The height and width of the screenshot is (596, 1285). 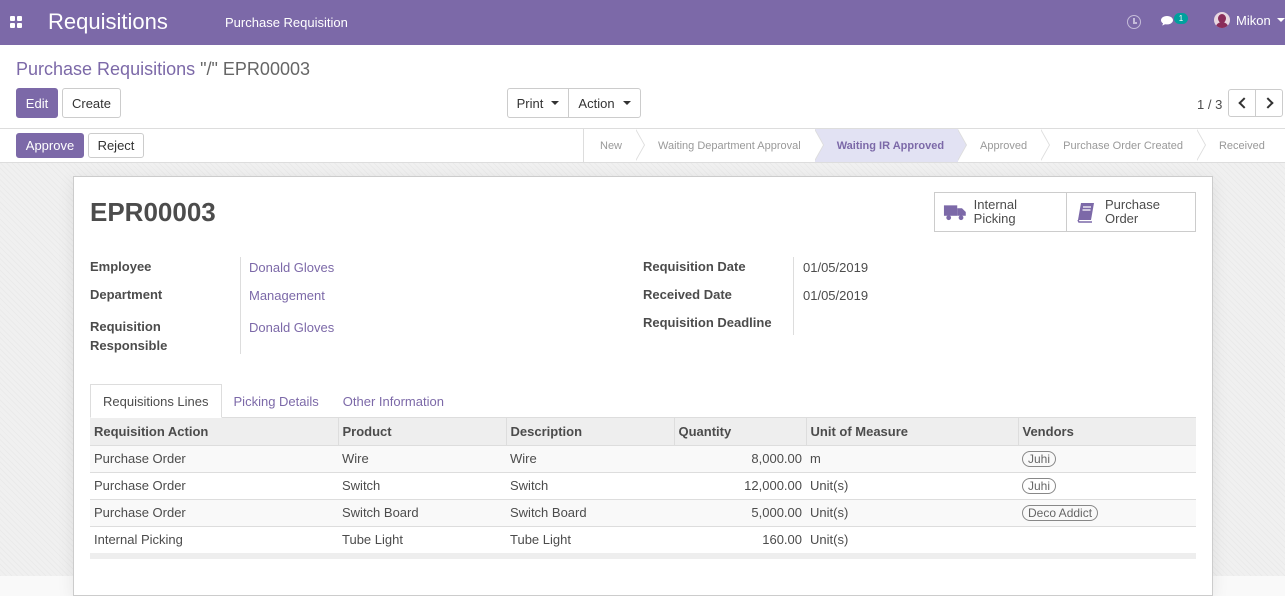 What do you see at coordinates (286, 22) in the screenshot?
I see `menu-purchase-requisition: Purchase Requisition` at bounding box center [286, 22].